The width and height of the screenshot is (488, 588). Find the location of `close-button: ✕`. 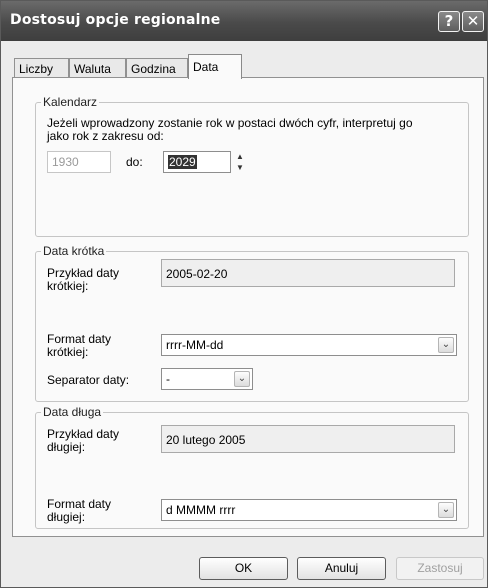

close-button: ✕ is located at coordinates (473, 21).